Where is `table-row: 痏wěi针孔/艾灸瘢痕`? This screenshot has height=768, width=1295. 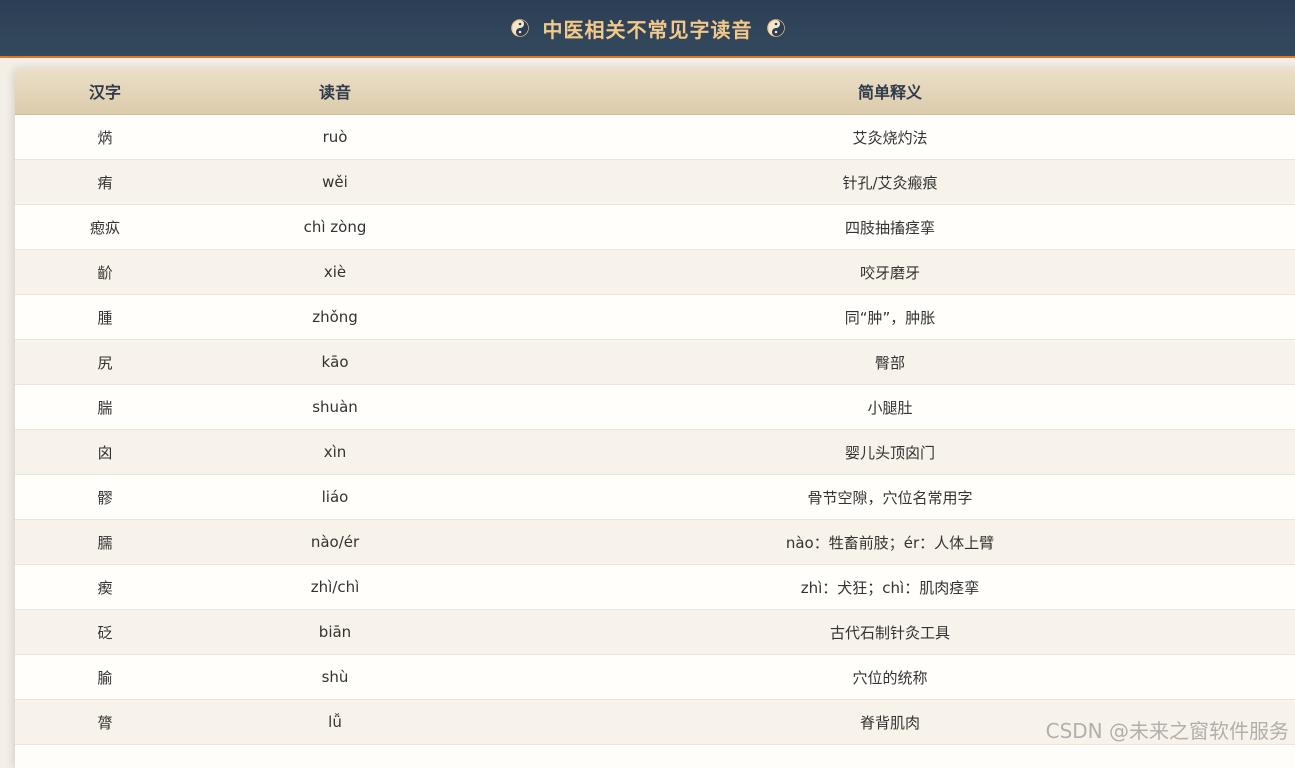 table-row: 痏wěi针孔/艾灸瘢痕 is located at coordinates (655, 182).